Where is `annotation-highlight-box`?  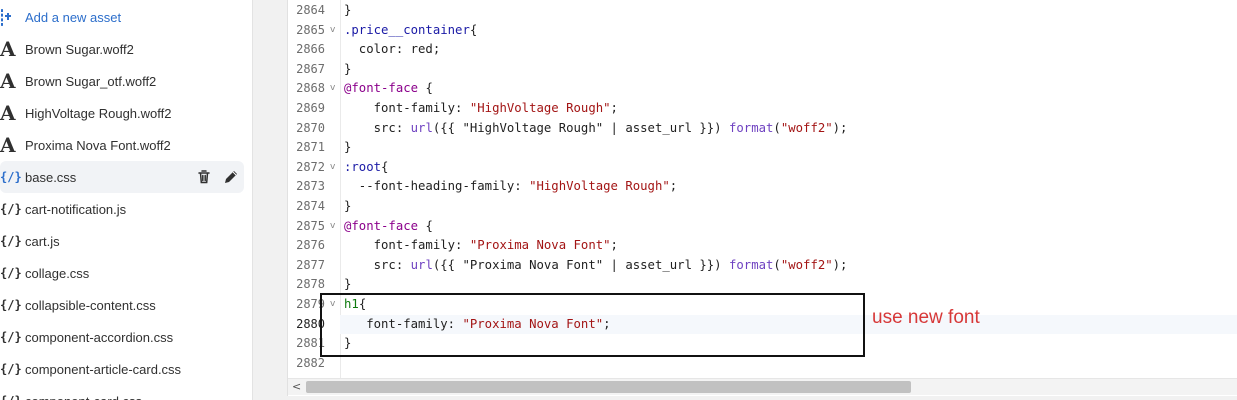
annotation-highlight-box is located at coordinates (592, 325).